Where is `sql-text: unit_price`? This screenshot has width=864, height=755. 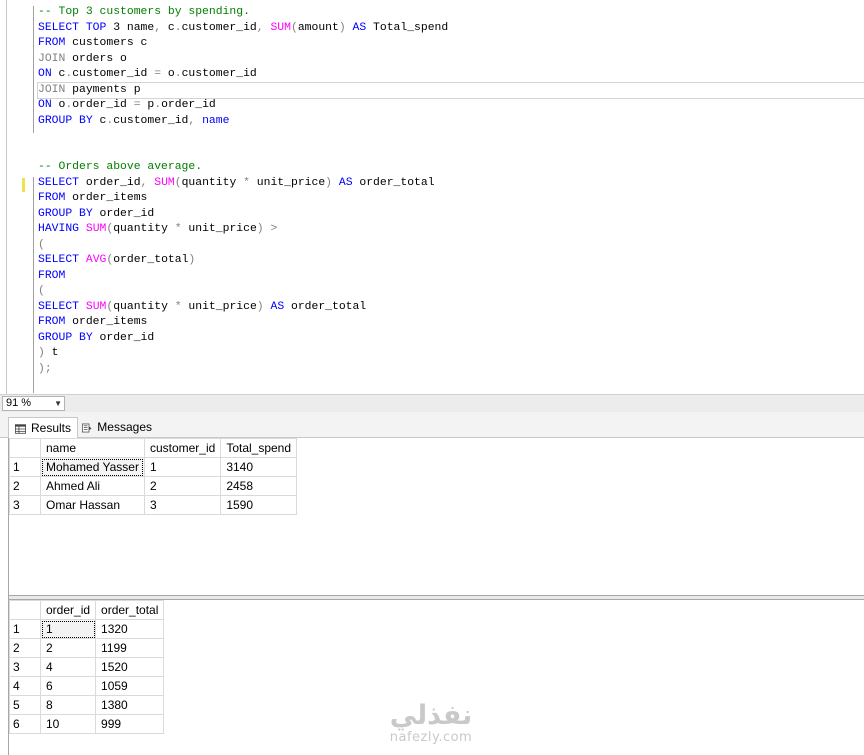
sql-text: unit_price is located at coordinates (219, 229).